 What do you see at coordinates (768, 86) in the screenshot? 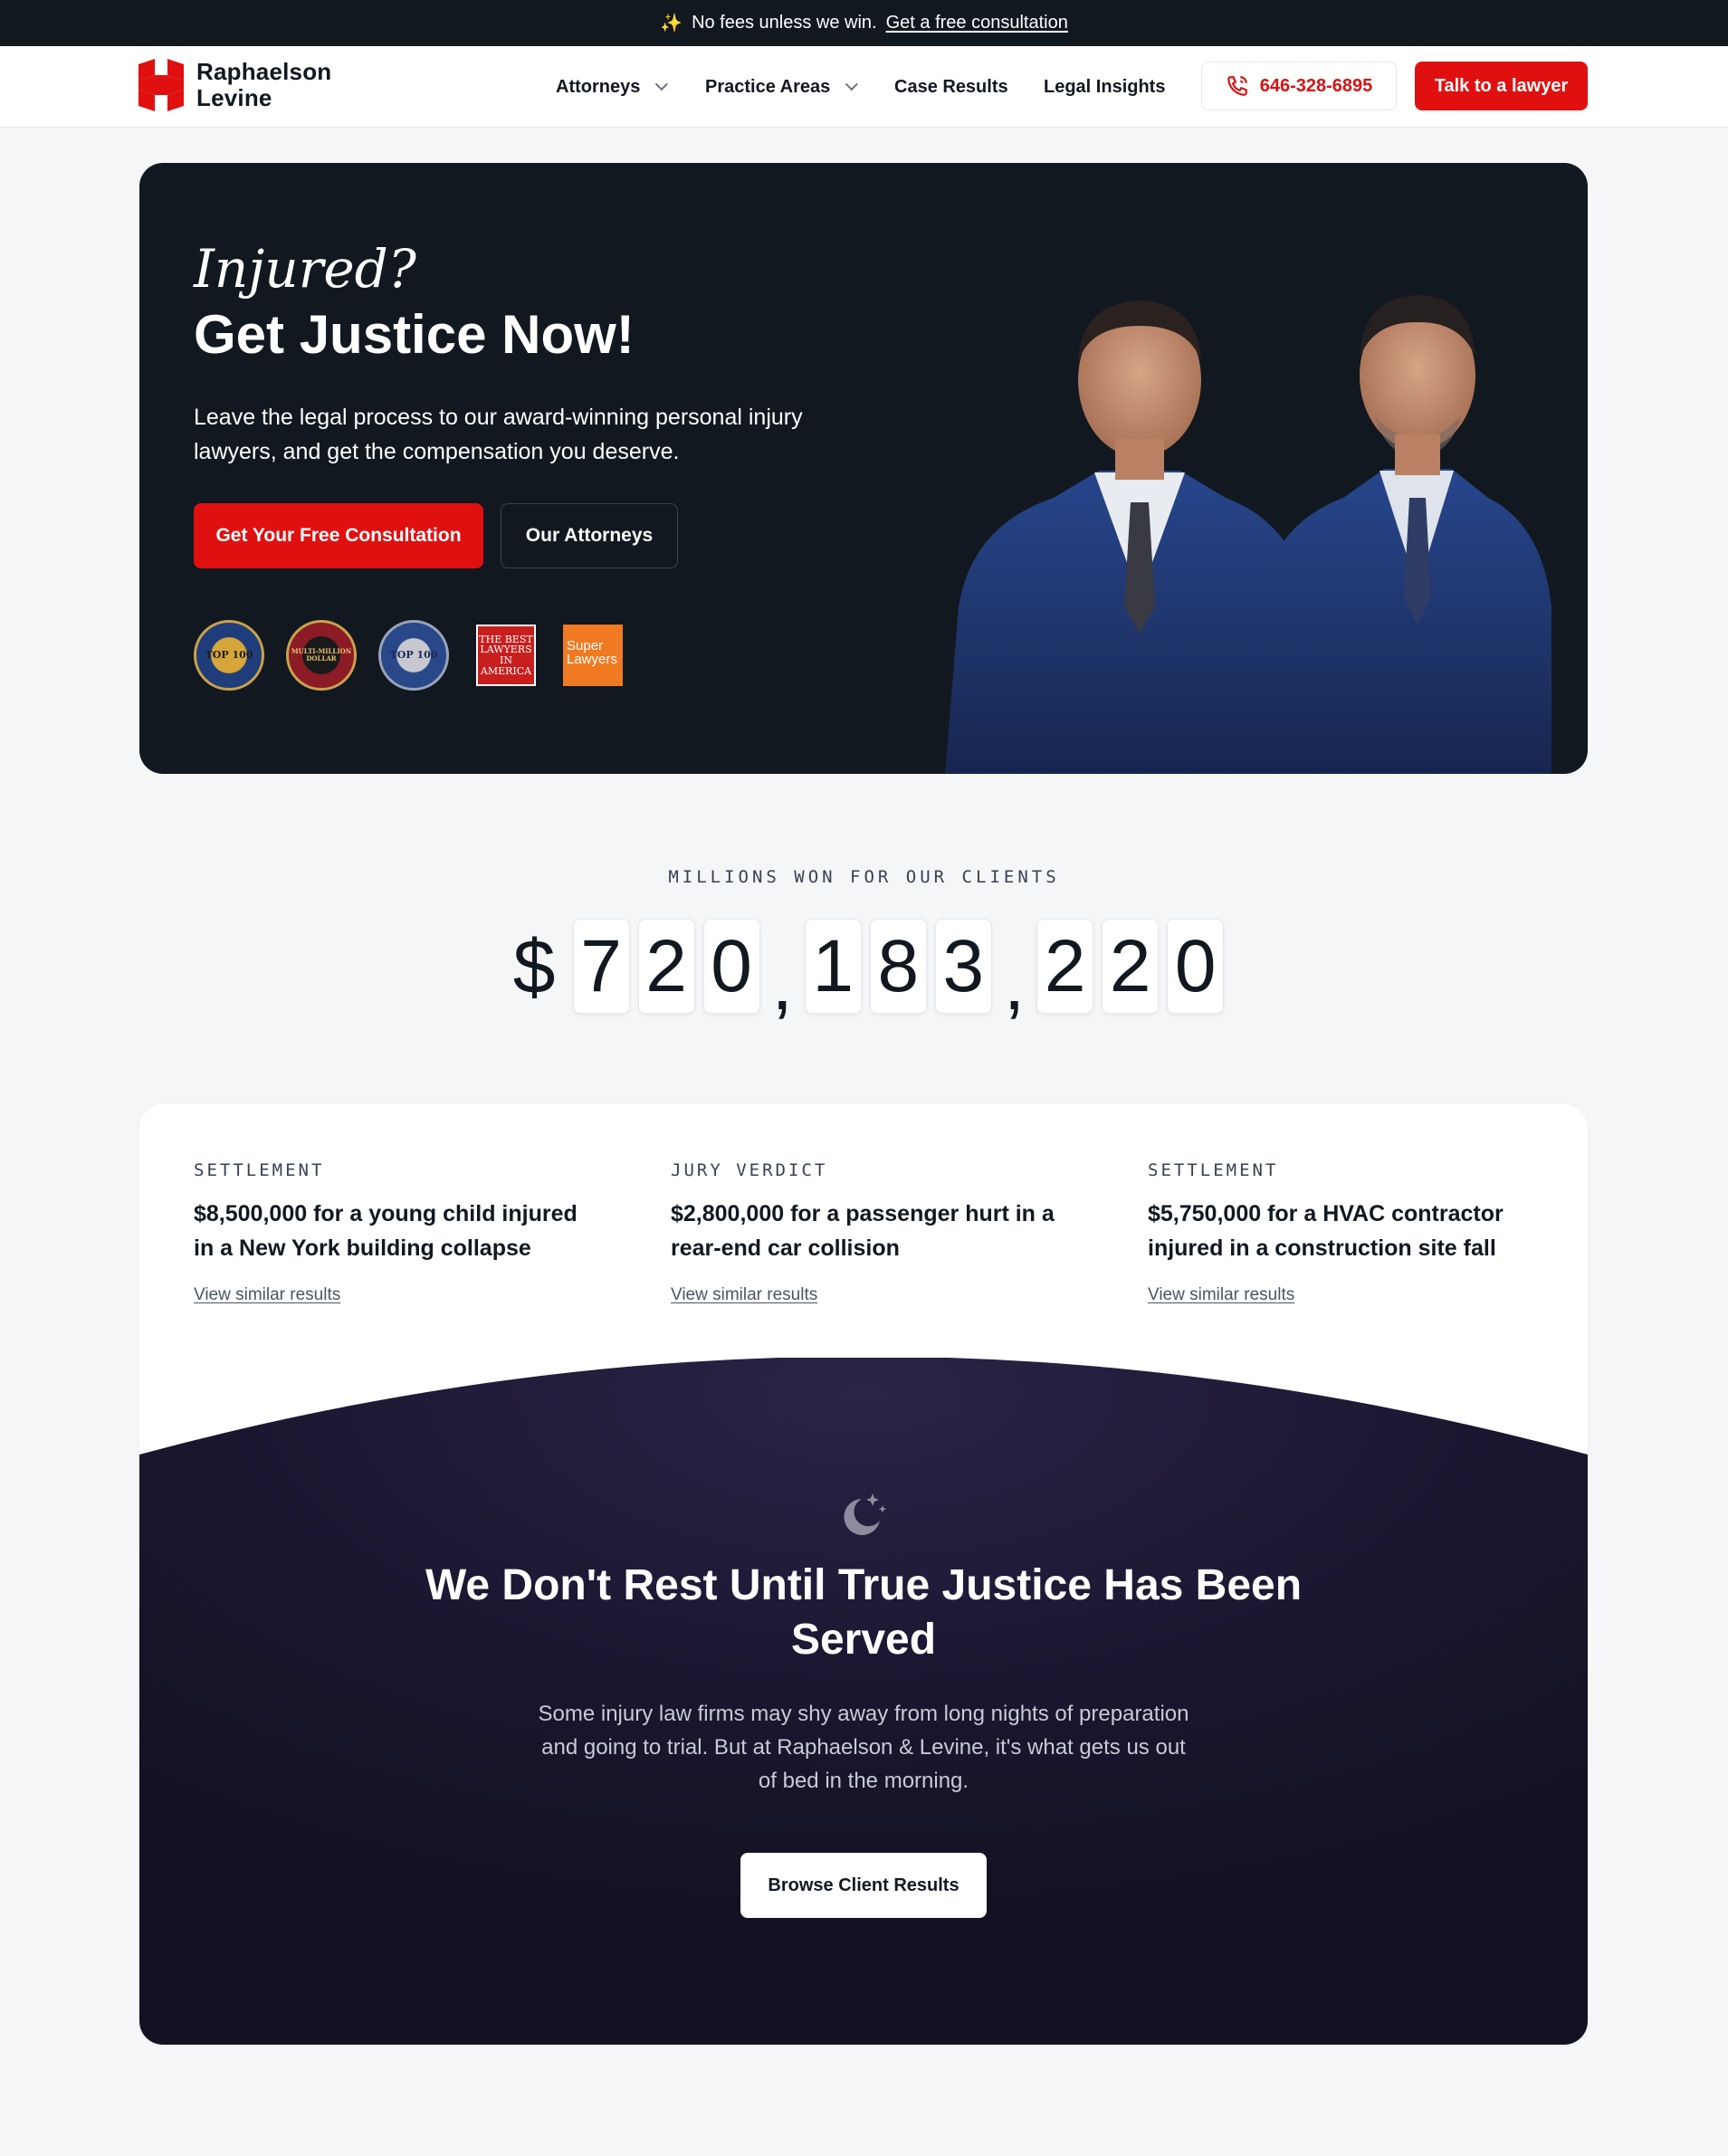
I see `nav-item-label: Practice Areas` at bounding box center [768, 86].